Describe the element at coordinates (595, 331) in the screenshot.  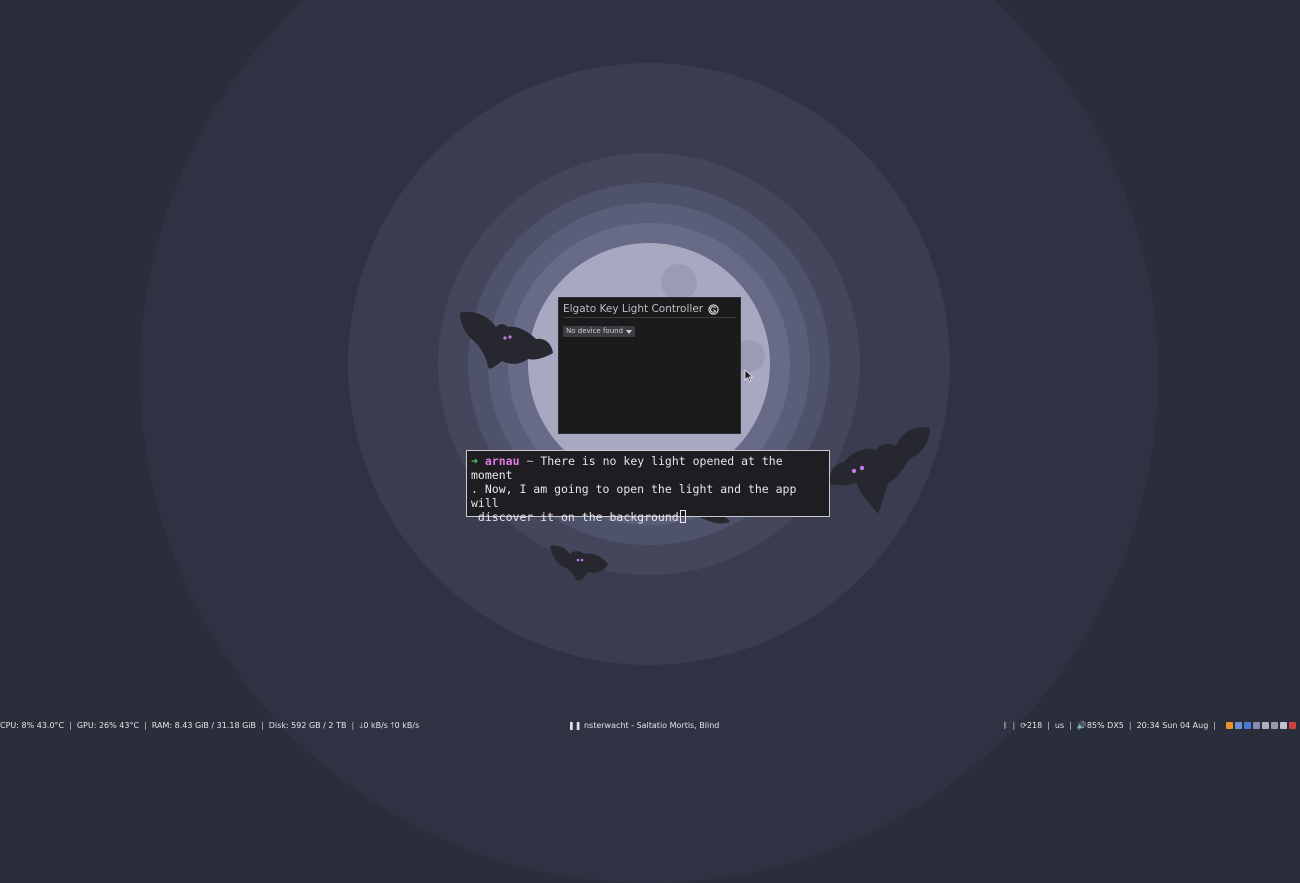
I see `device-select-value: No device found` at that location.